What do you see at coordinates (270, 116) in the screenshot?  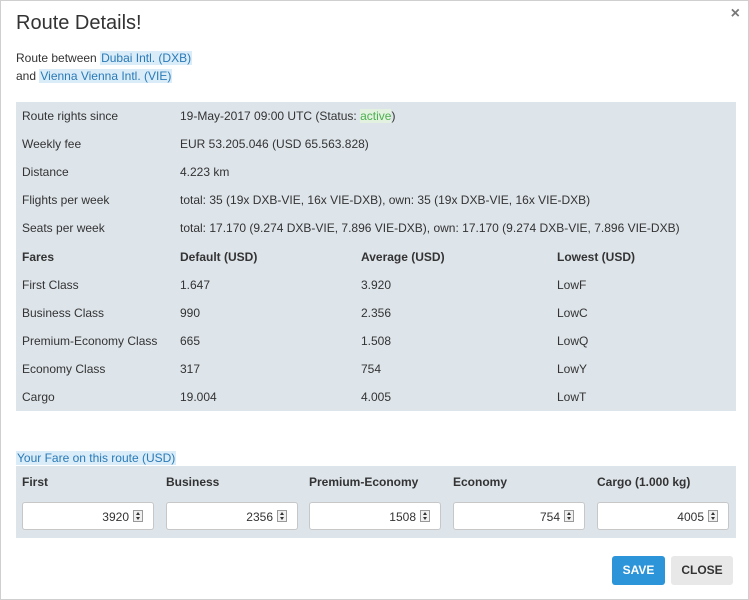 I see `rights-date: 19-May-2017 09:00 UTC (Status:` at bounding box center [270, 116].